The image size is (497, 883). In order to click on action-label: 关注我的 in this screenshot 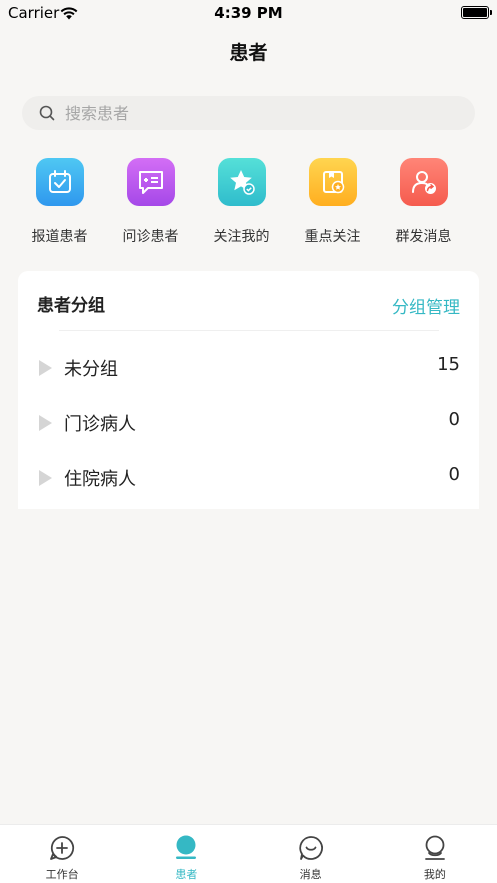, I will do `click(241, 237)`.